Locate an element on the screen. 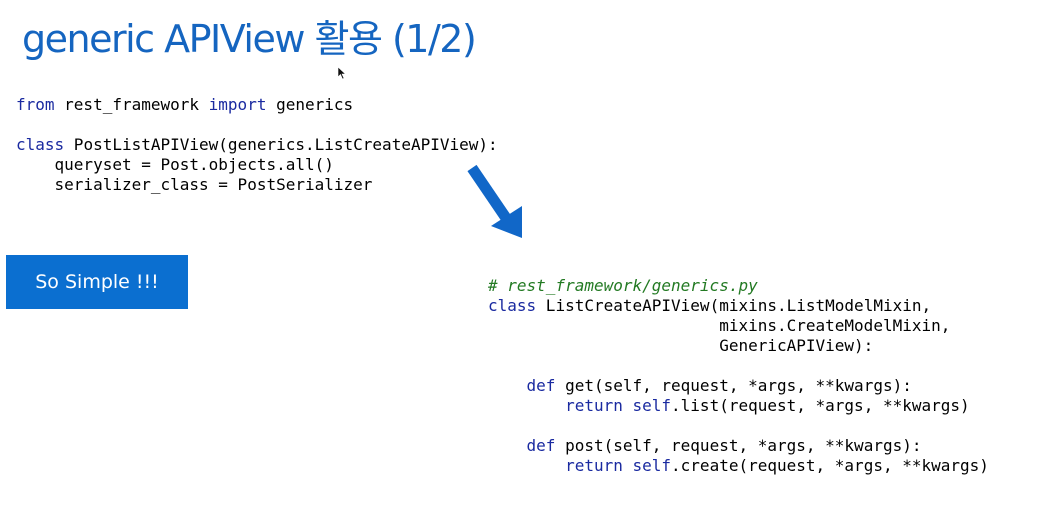 Image resolution: width=1042 pixels, height=508 pixels. so-simple-badge: So Simple !!! is located at coordinates (97, 282).